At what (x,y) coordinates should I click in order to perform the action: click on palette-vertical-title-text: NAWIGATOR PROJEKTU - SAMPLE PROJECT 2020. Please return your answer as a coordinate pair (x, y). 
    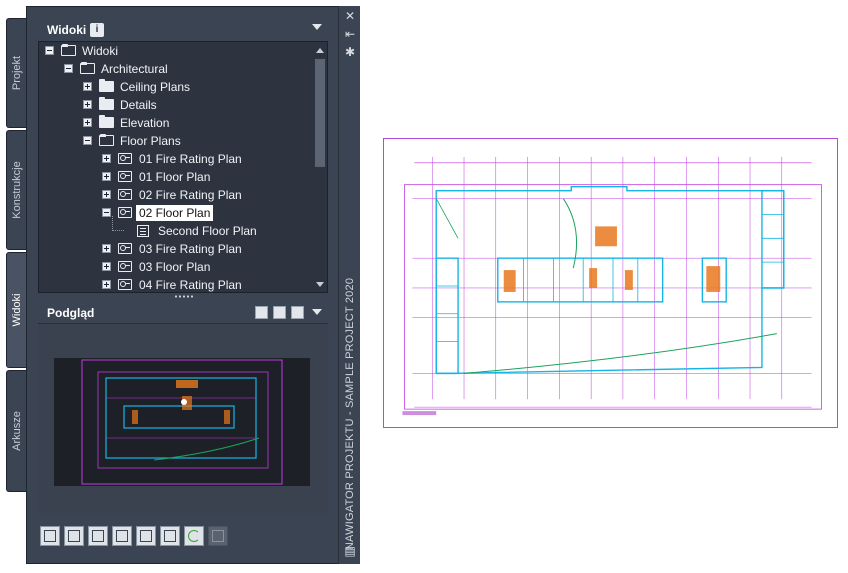
    Looking at the image, I should click on (350, 414).